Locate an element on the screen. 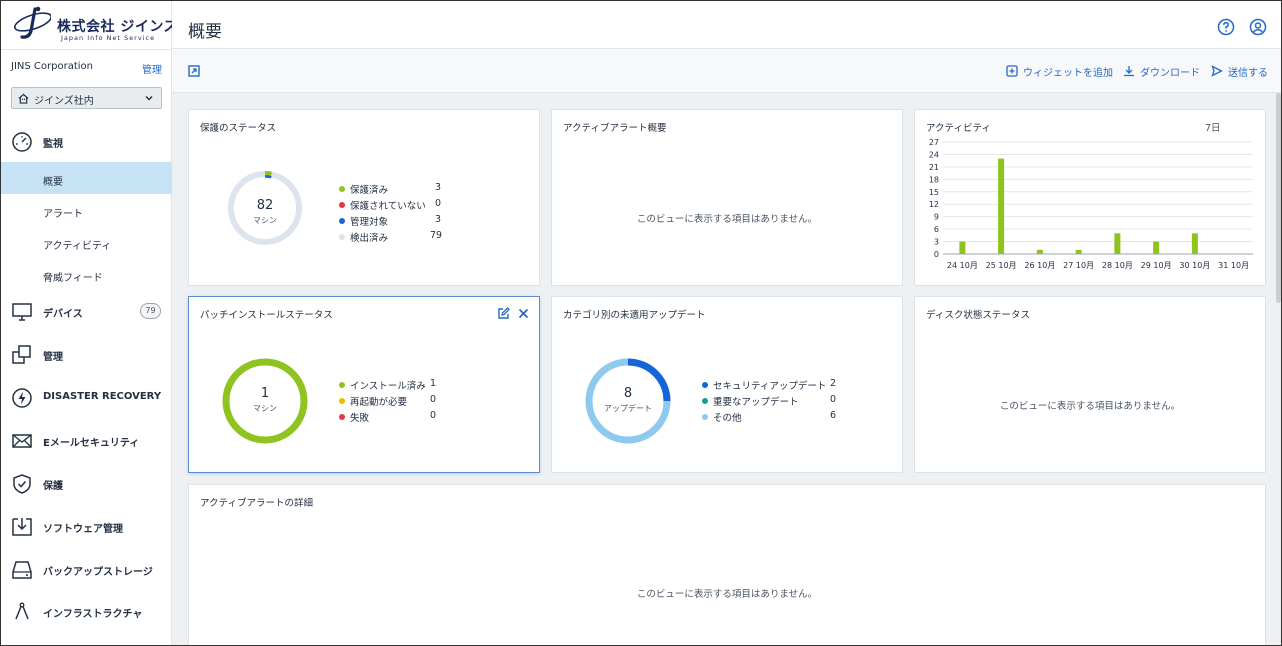 The image size is (1282, 646). nav-disaster-recovery: DISASTER RECOVERY is located at coordinates (86, 397).